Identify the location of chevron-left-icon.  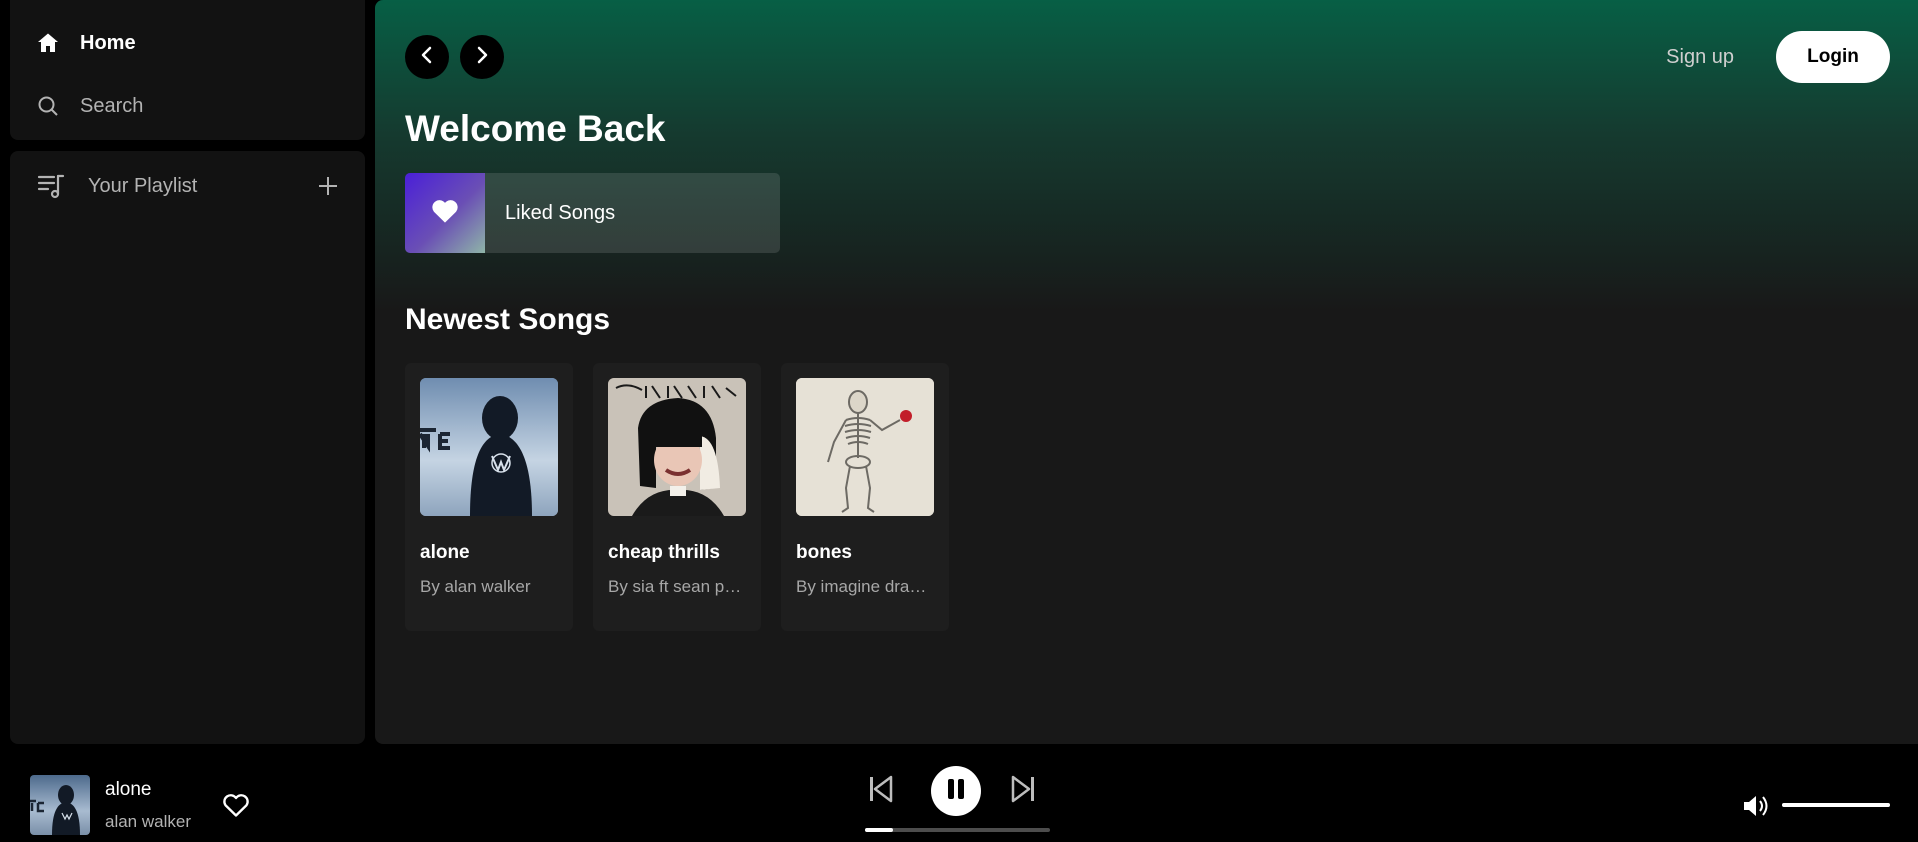
(427, 57).